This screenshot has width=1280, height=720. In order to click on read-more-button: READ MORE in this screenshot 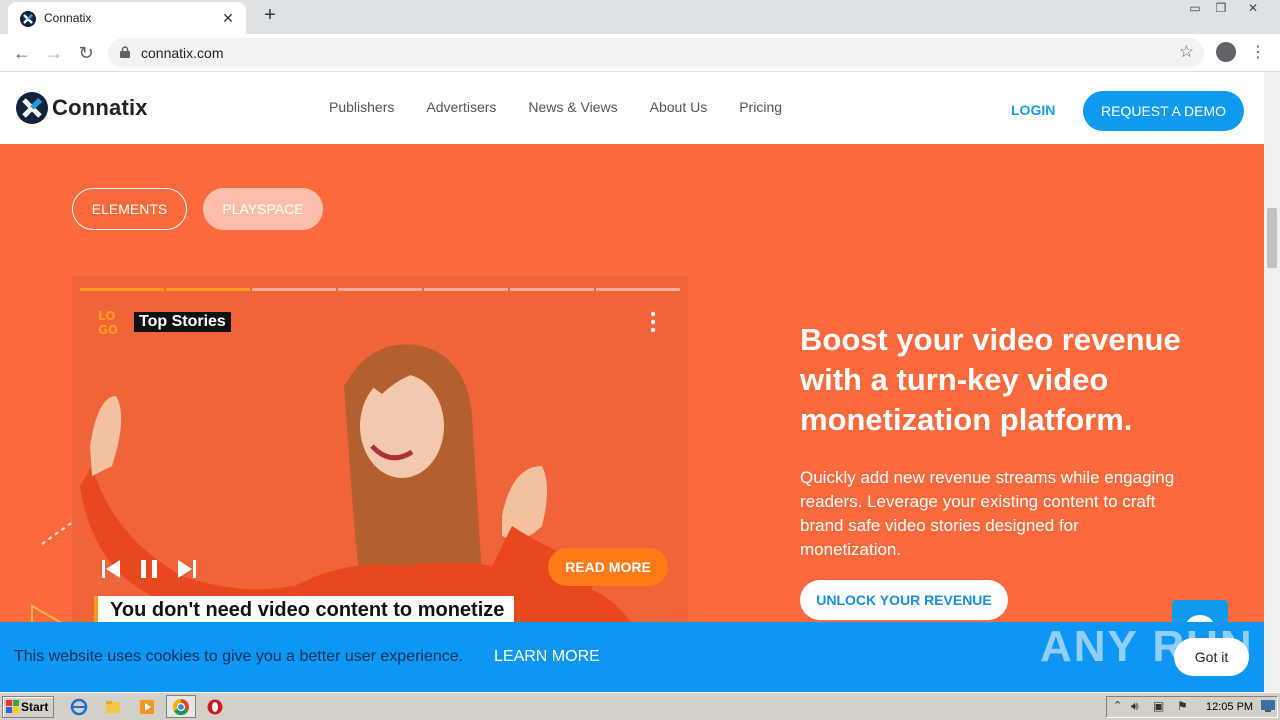, I will do `click(608, 567)`.